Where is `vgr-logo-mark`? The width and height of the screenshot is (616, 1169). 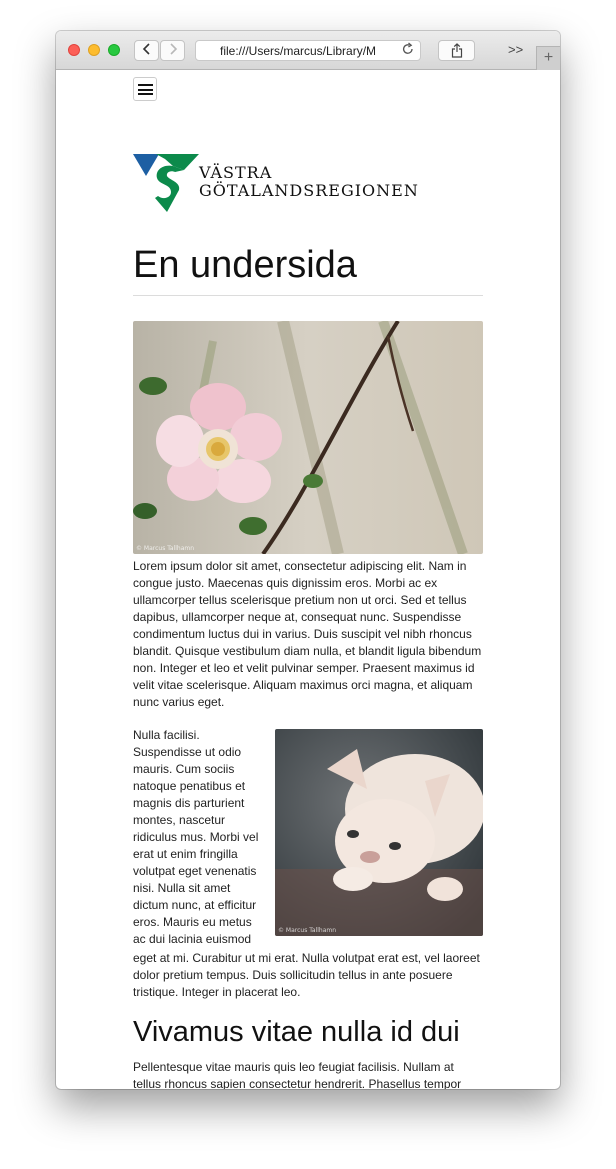
vgr-logo-mark is located at coordinates (166, 185).